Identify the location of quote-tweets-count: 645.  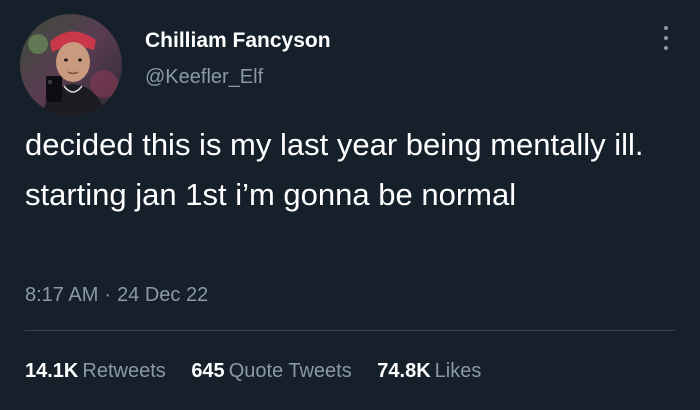
(208, 371).